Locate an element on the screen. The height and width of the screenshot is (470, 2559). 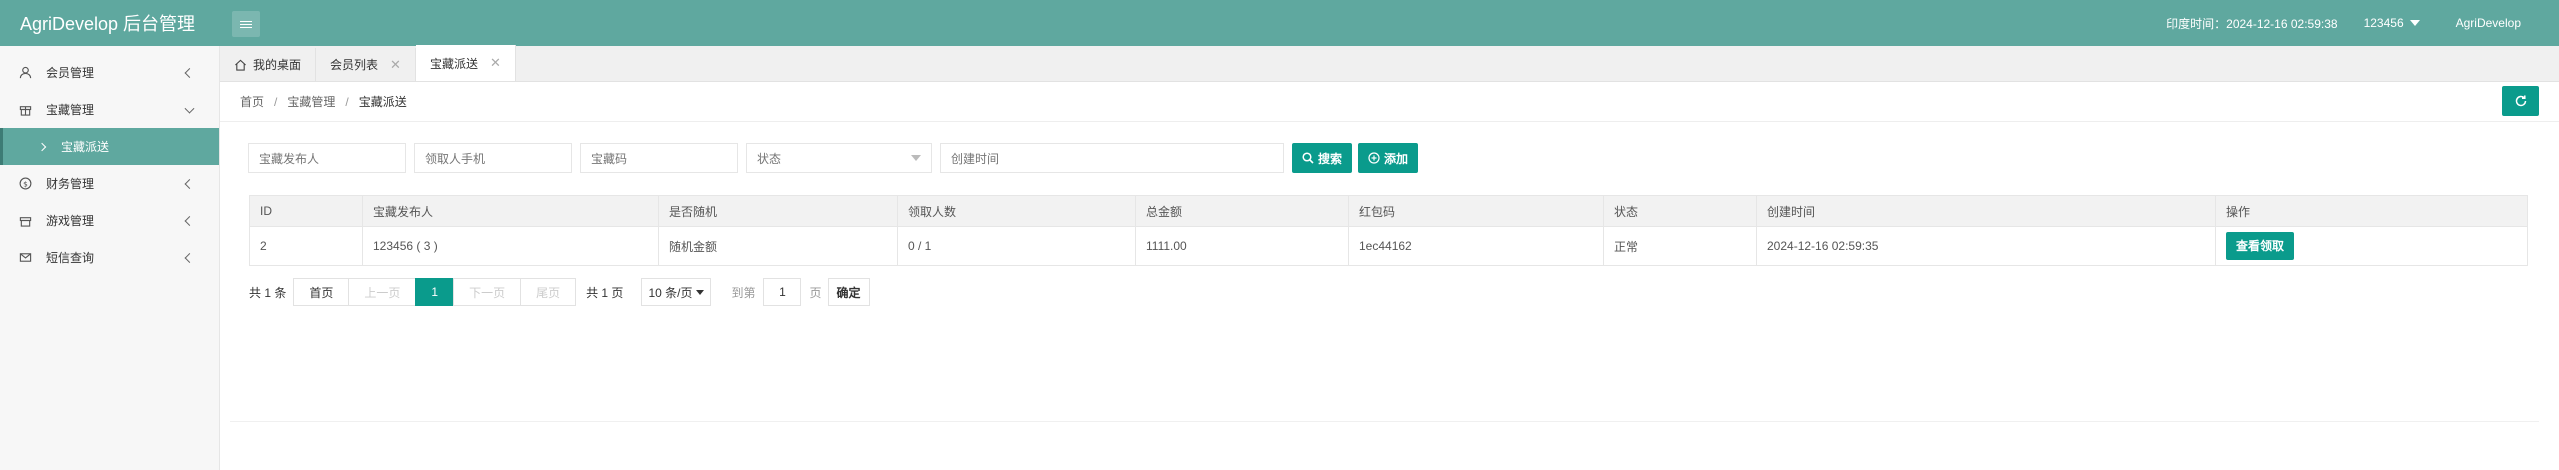
column-header: 领取人数 is located at coordinates (1016, 211).